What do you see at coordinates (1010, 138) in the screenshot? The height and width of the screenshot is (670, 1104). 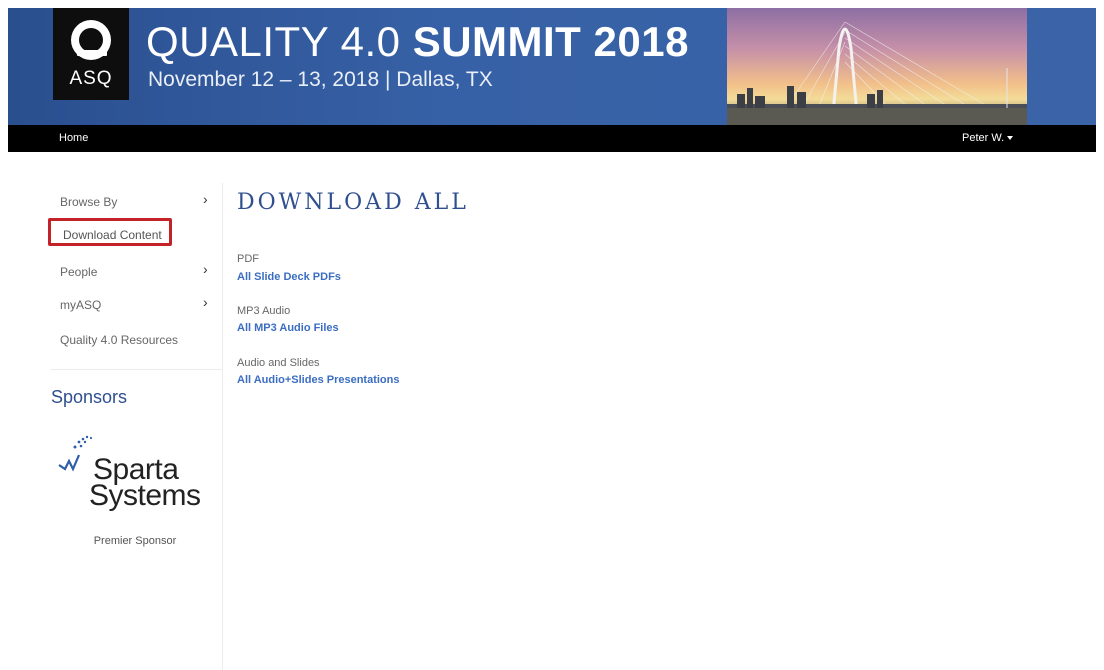 I see `caret-down-icon` at bounding box center [1010, 138].